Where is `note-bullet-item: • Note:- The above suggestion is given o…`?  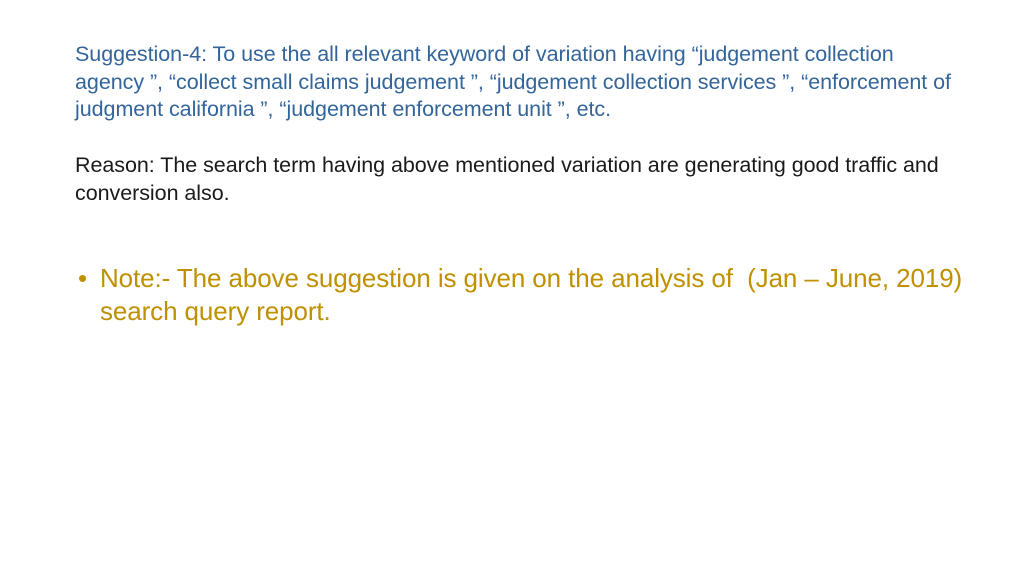
note-bullet-item: • Note:- The above suggestion is given o… is located at coordinates (523, 295).